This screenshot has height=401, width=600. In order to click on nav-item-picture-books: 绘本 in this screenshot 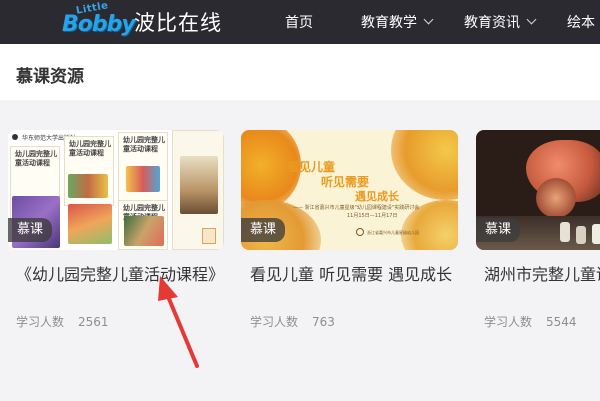, I will do `click(581, 22)`.